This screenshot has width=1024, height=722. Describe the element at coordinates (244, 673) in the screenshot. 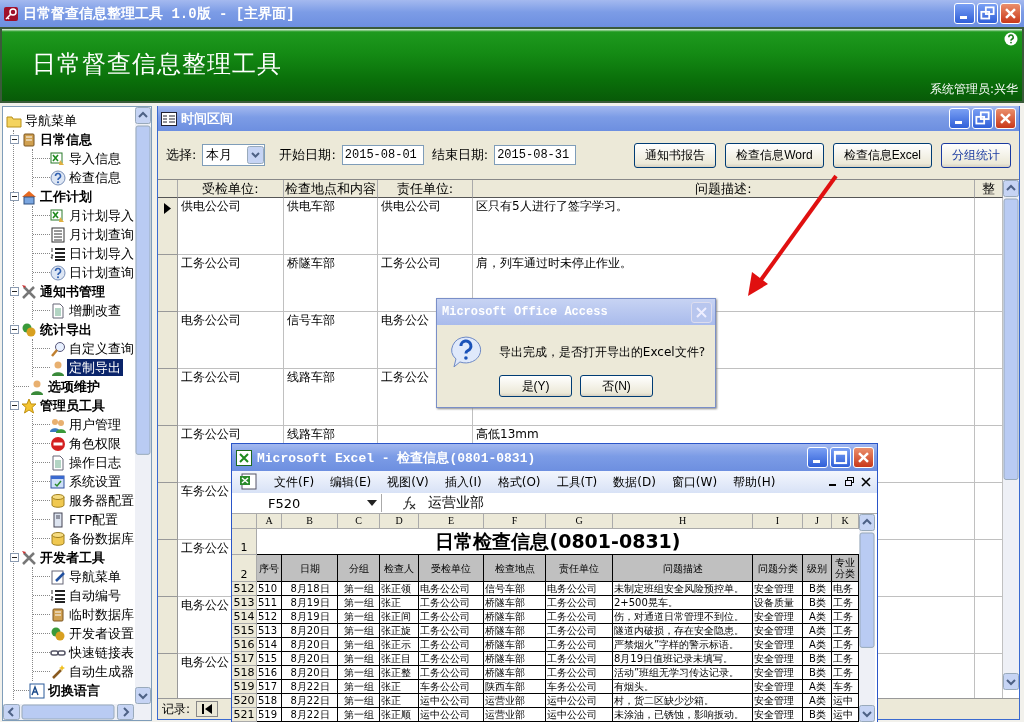

I see `row-number: 518` at that location.